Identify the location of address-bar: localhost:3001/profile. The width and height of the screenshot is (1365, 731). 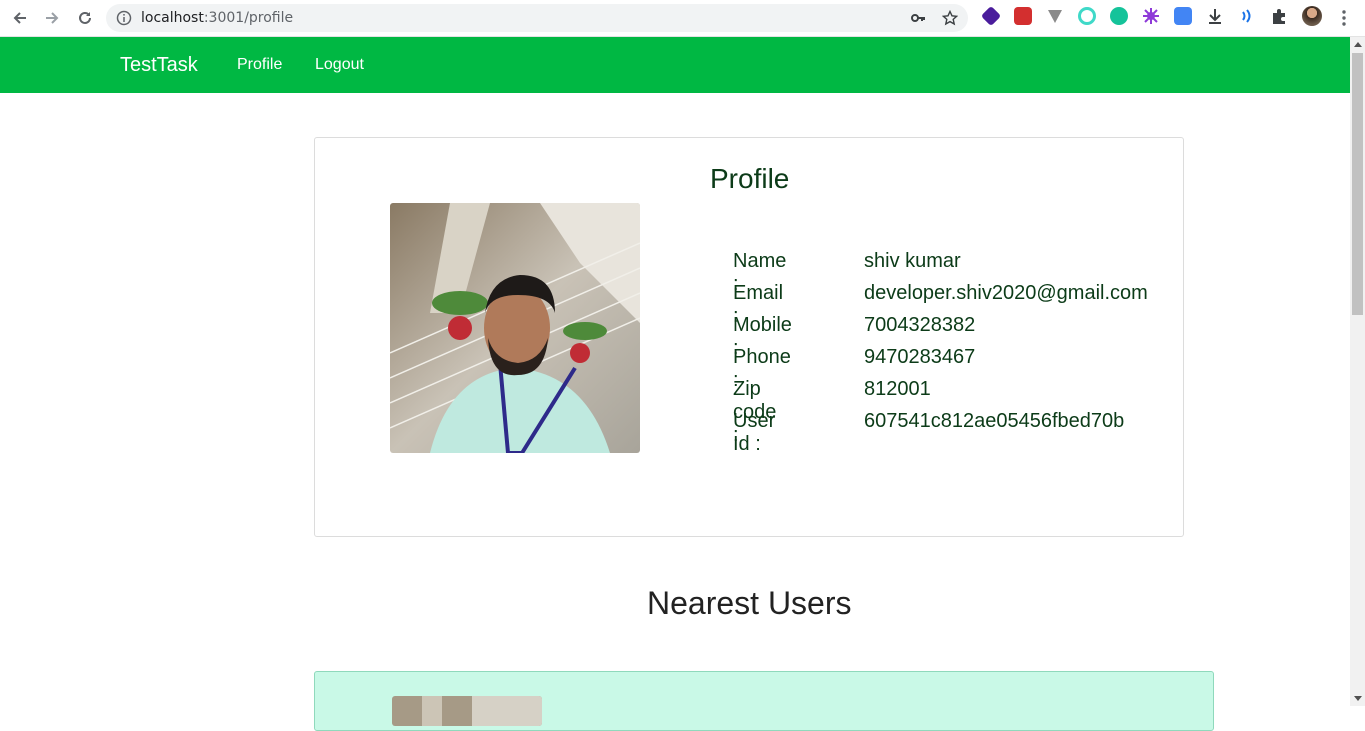
(537, 18).